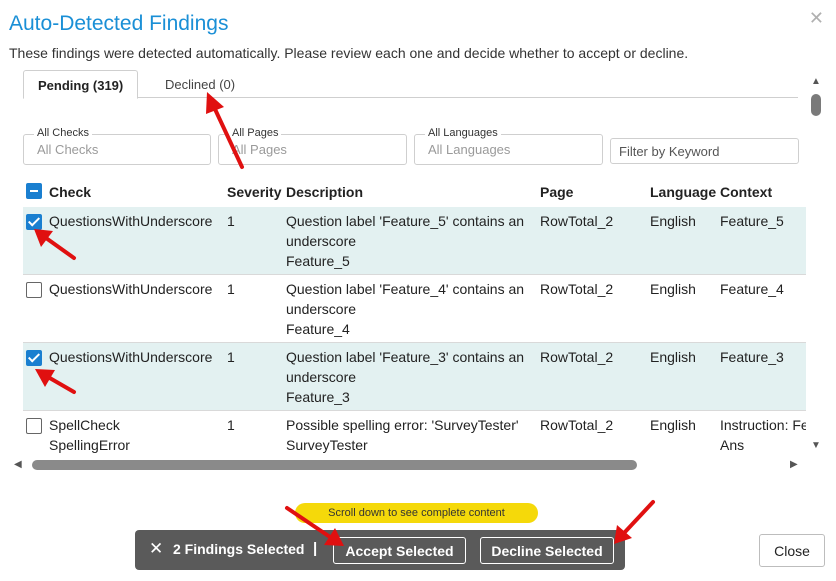 The height and width of the screenshot is (581, 836). I want to click on annotation-arrow, so click(639, 517).